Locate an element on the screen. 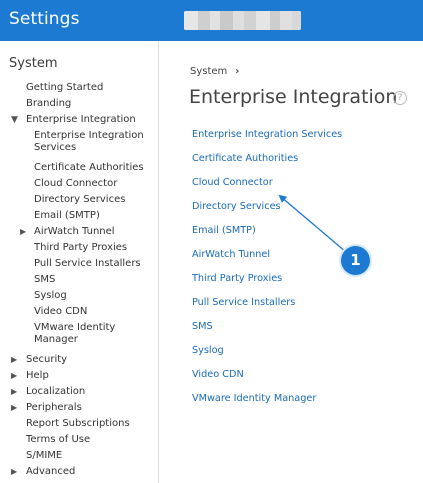  sidebar-title: System is located at coordinates (33, 63).